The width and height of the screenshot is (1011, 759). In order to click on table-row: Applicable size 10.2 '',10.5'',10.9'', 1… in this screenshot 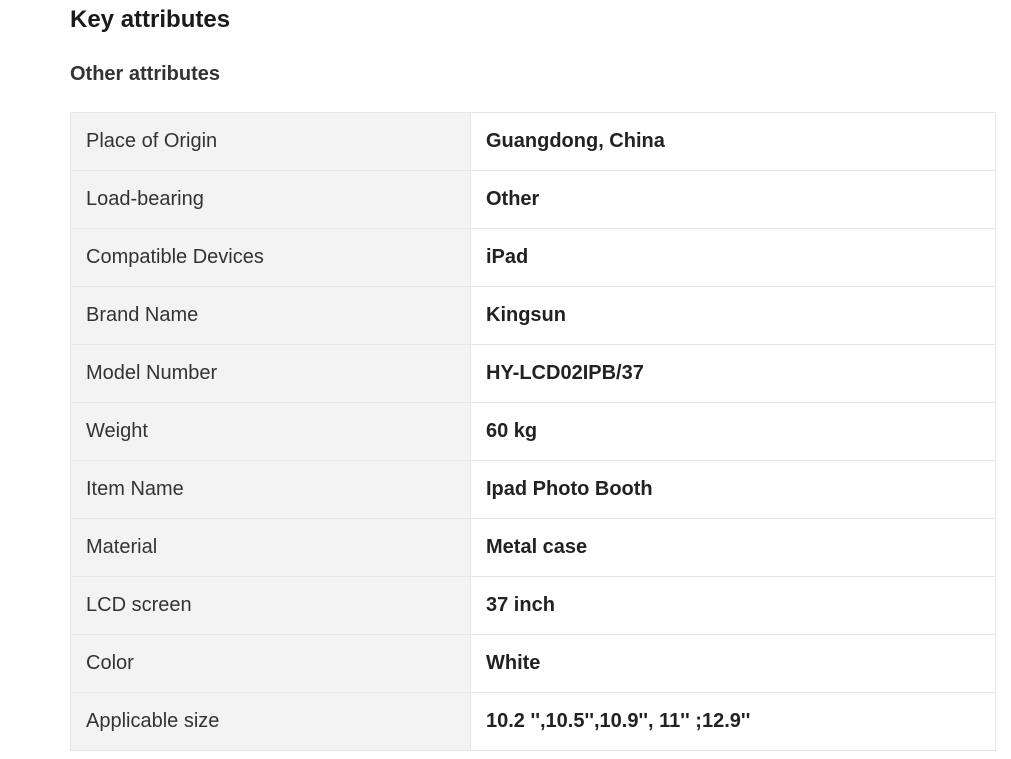, I will do `click(533, 721)`.